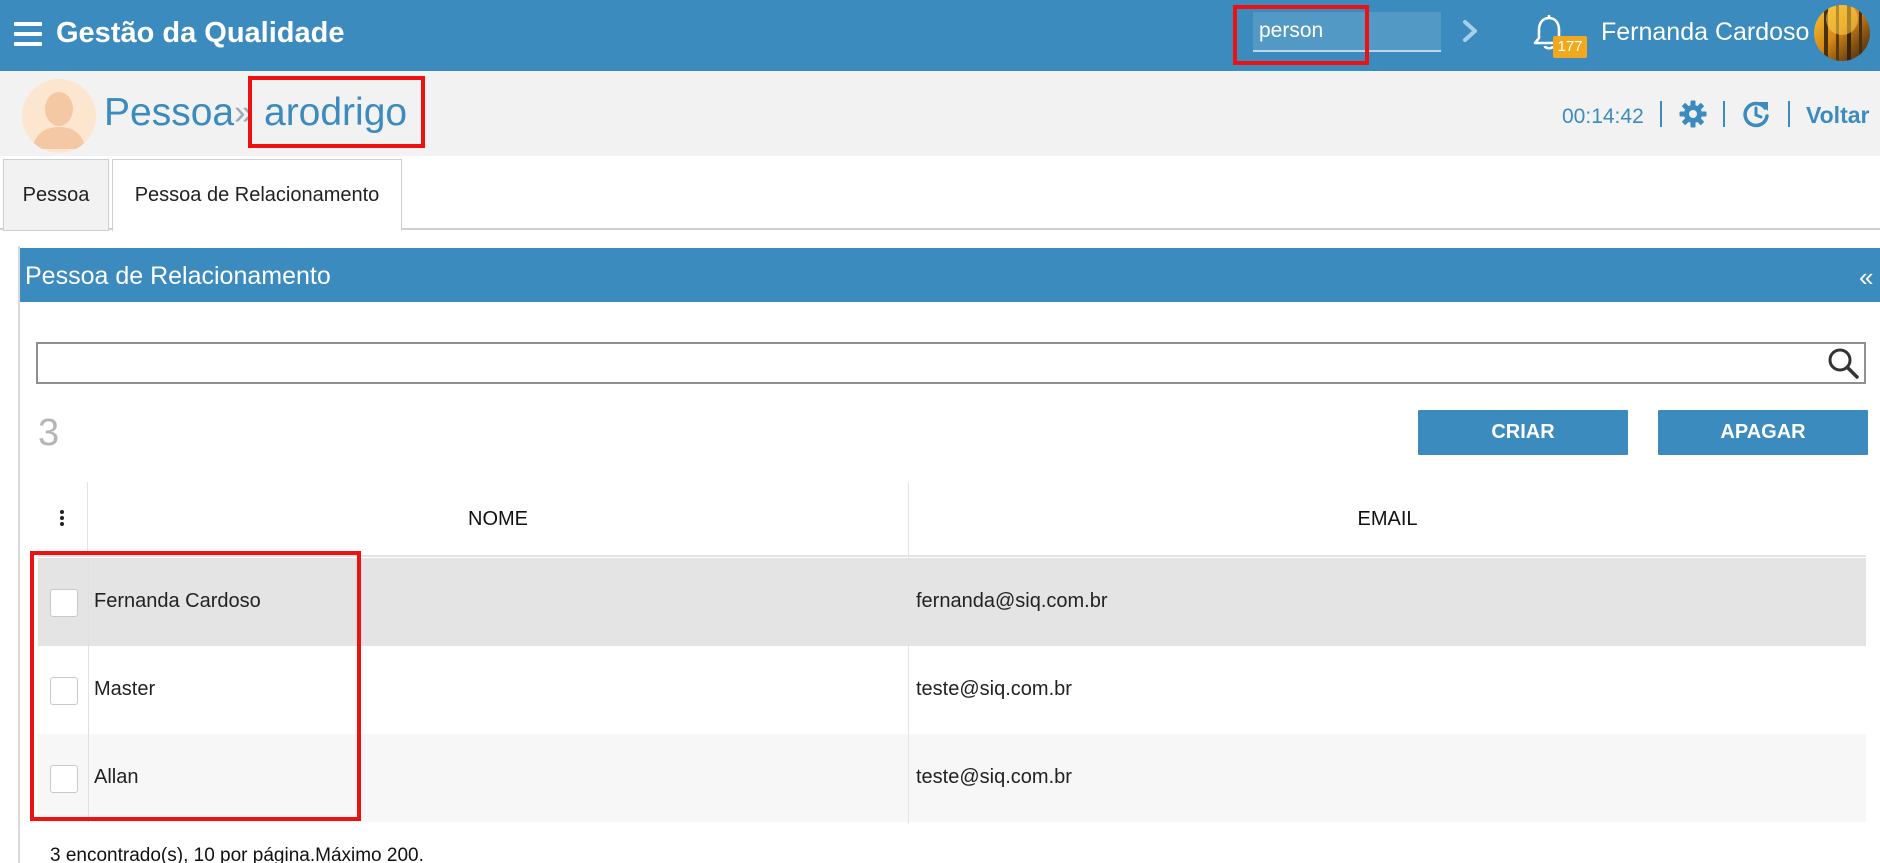 The height and width of the screenshot is (863, 1880). What do you see at coordinates (56, 195) in the screenshot?
I see `tab-pessoa: Pessoa` at bounding box center [56, 195].